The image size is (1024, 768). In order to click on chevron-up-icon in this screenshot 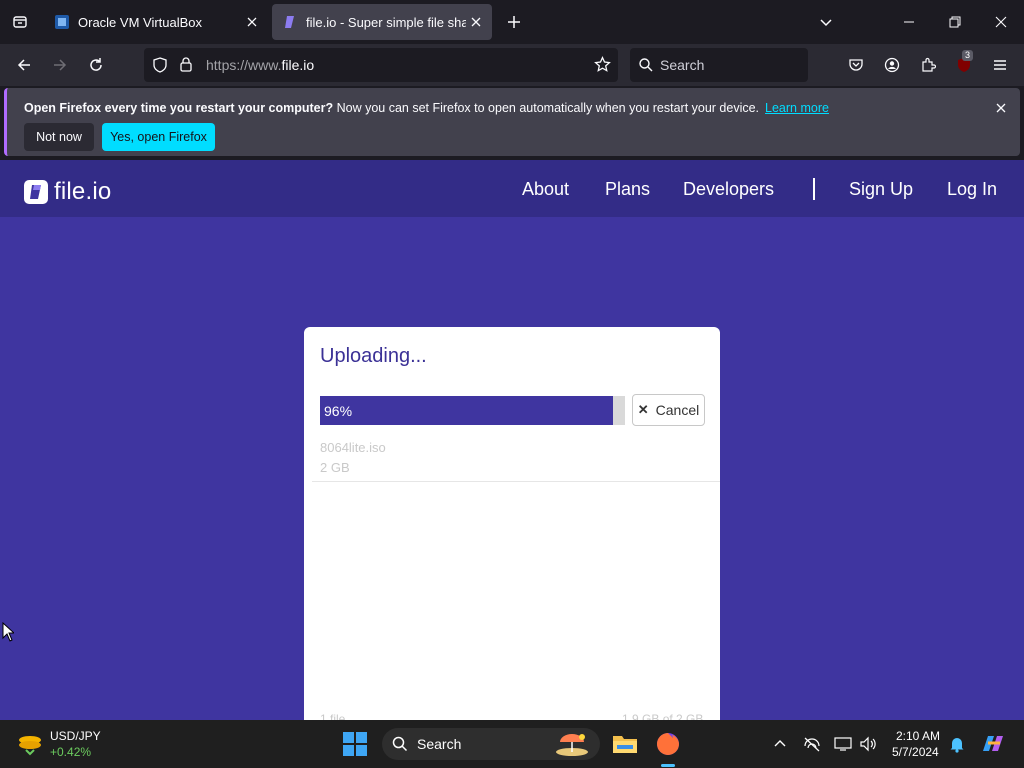, I will do `click(780, 744)`.